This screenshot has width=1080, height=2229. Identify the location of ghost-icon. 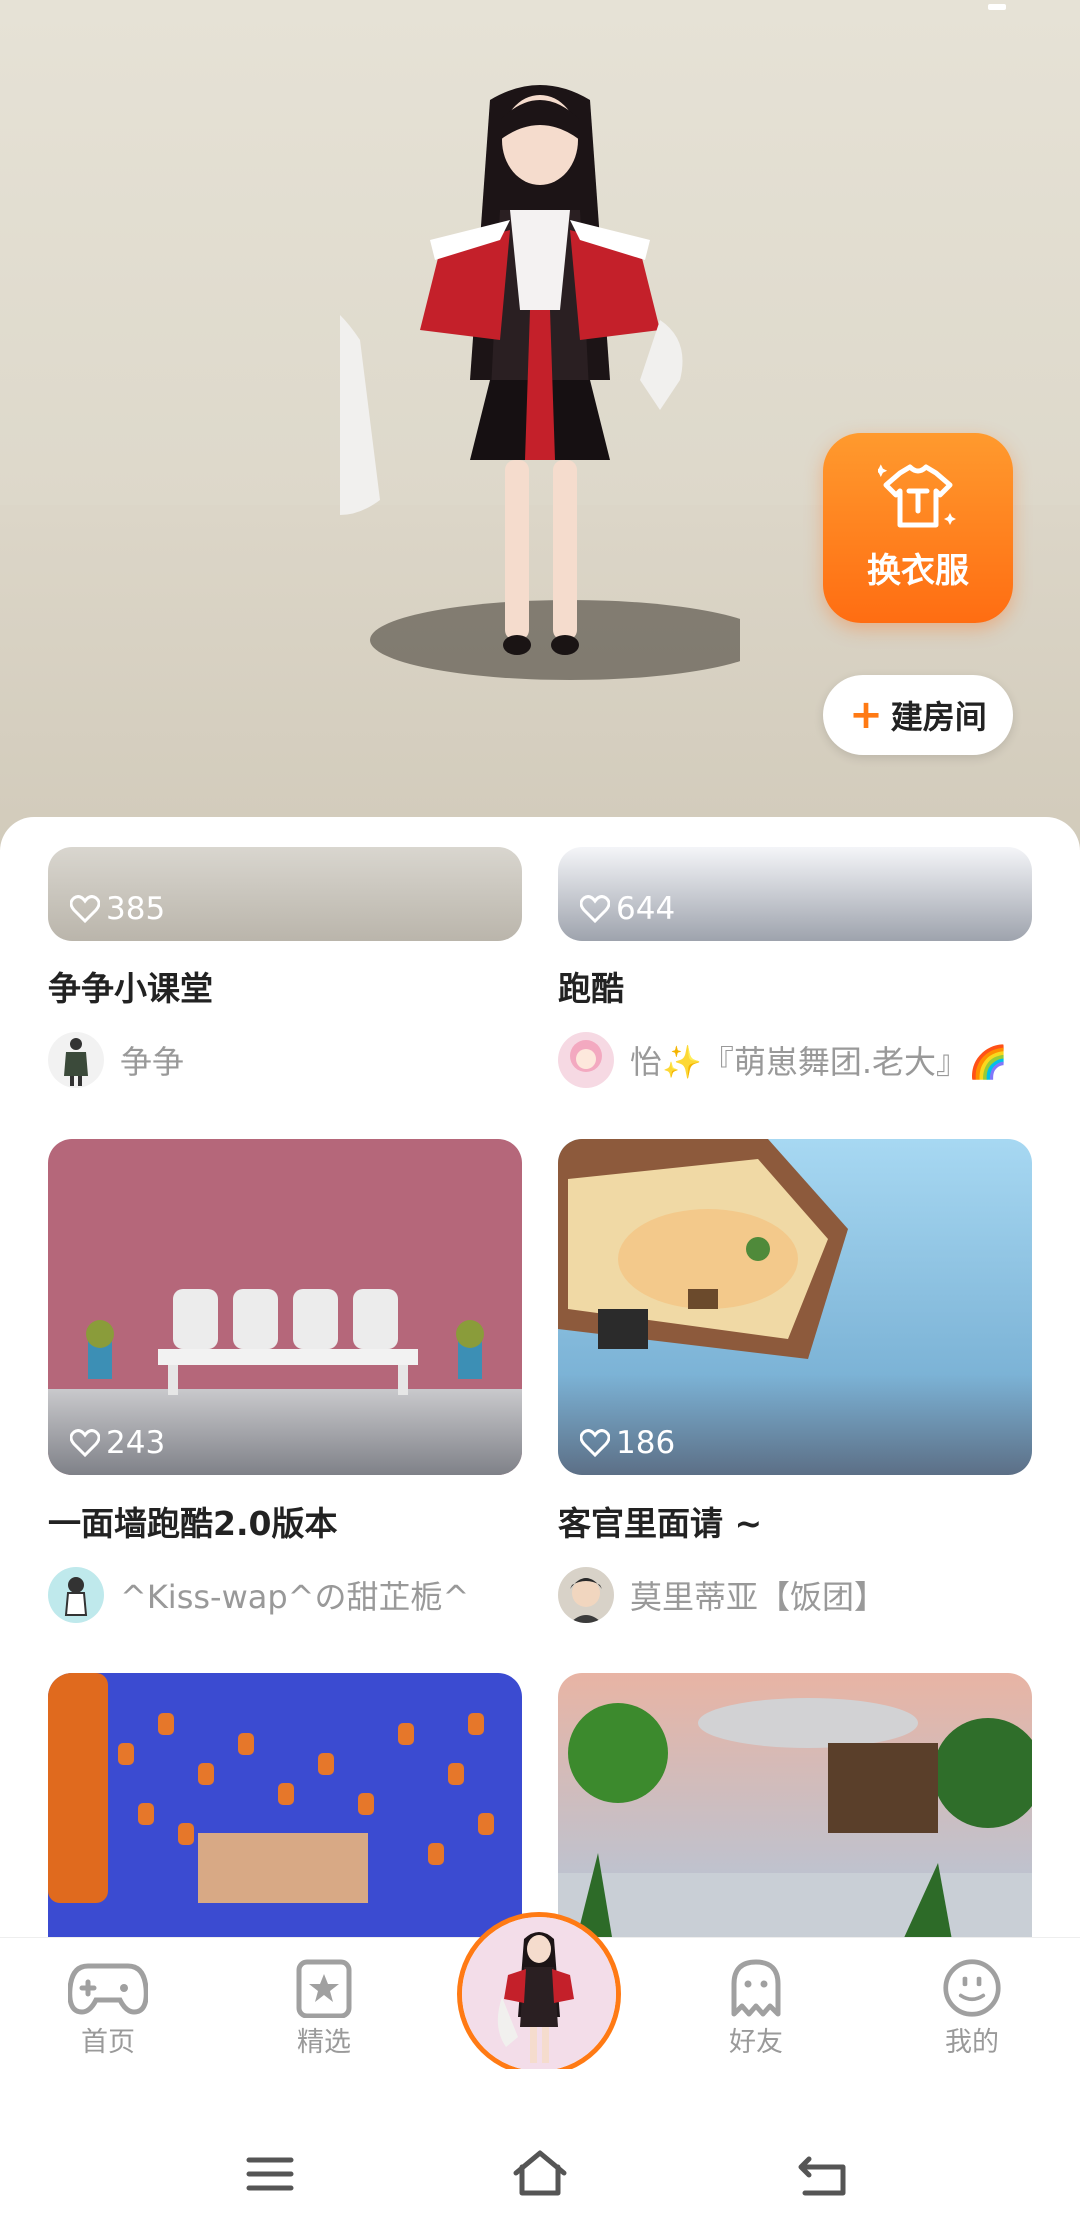
(756, 1988).